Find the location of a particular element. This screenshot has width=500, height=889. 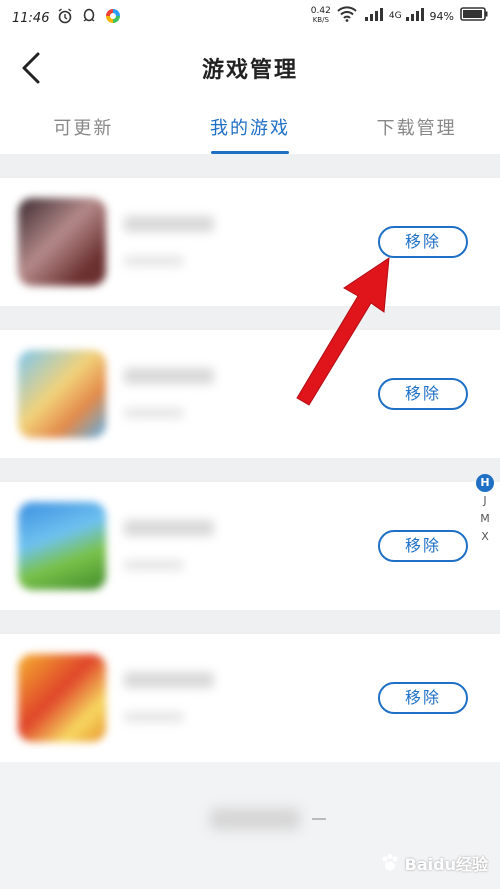

footer-divider is located at coordinates (319, 819).